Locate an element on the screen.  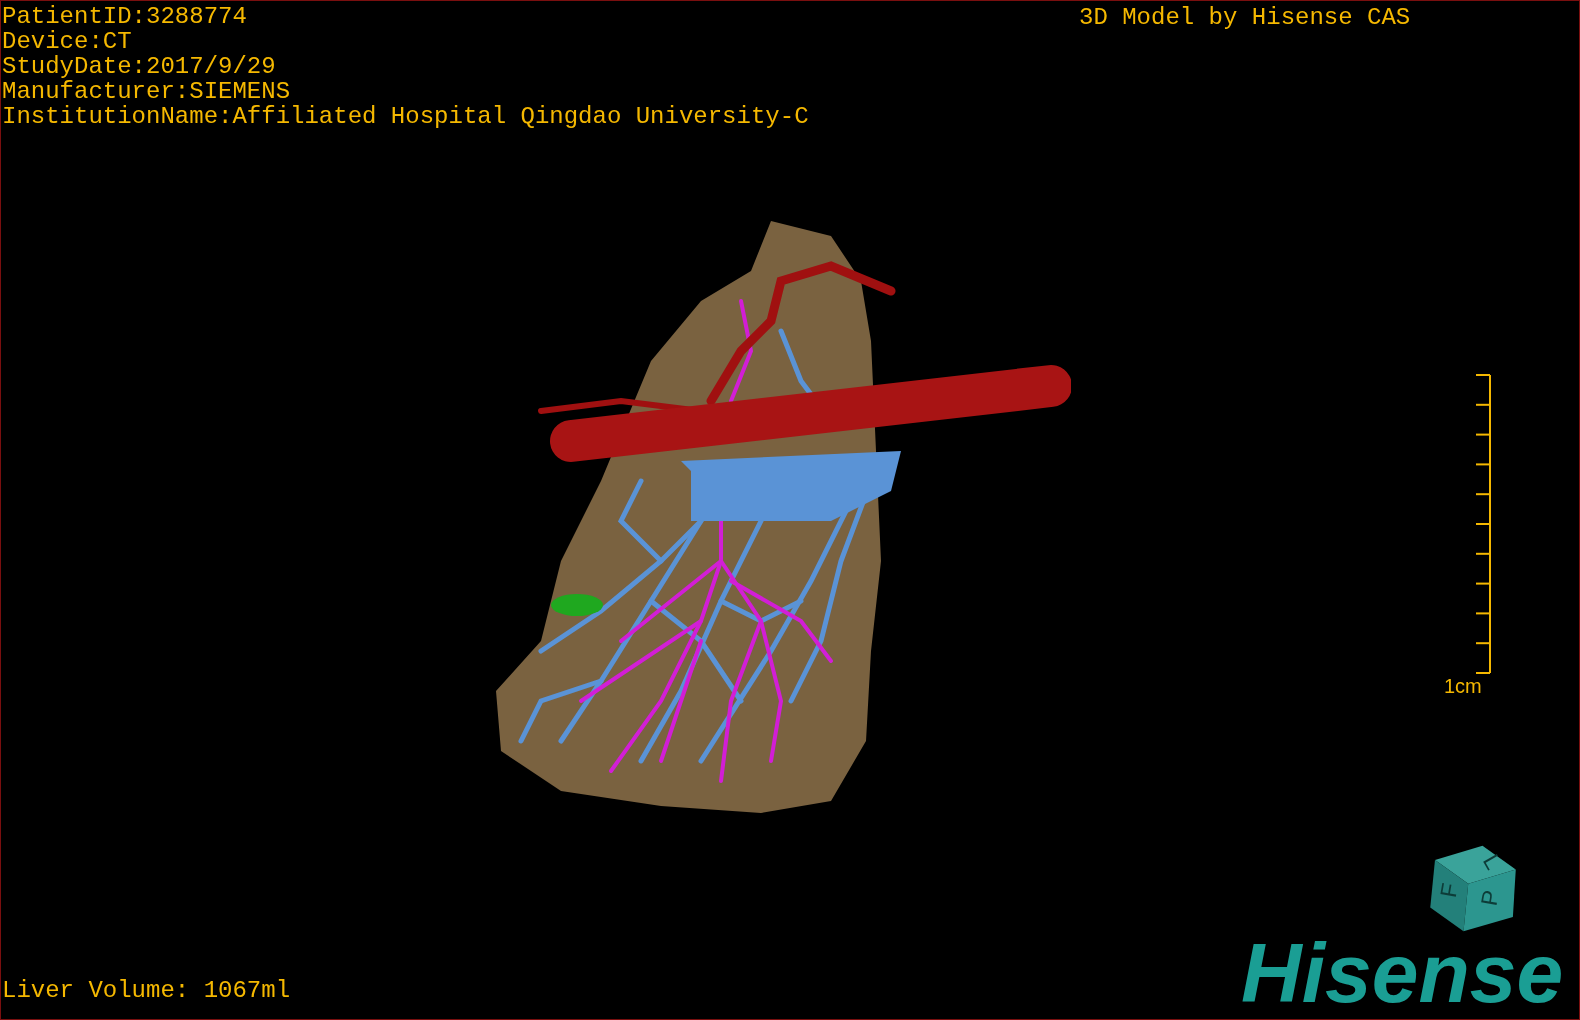
cube-face-label: L is located at coordinates (1492, 861).